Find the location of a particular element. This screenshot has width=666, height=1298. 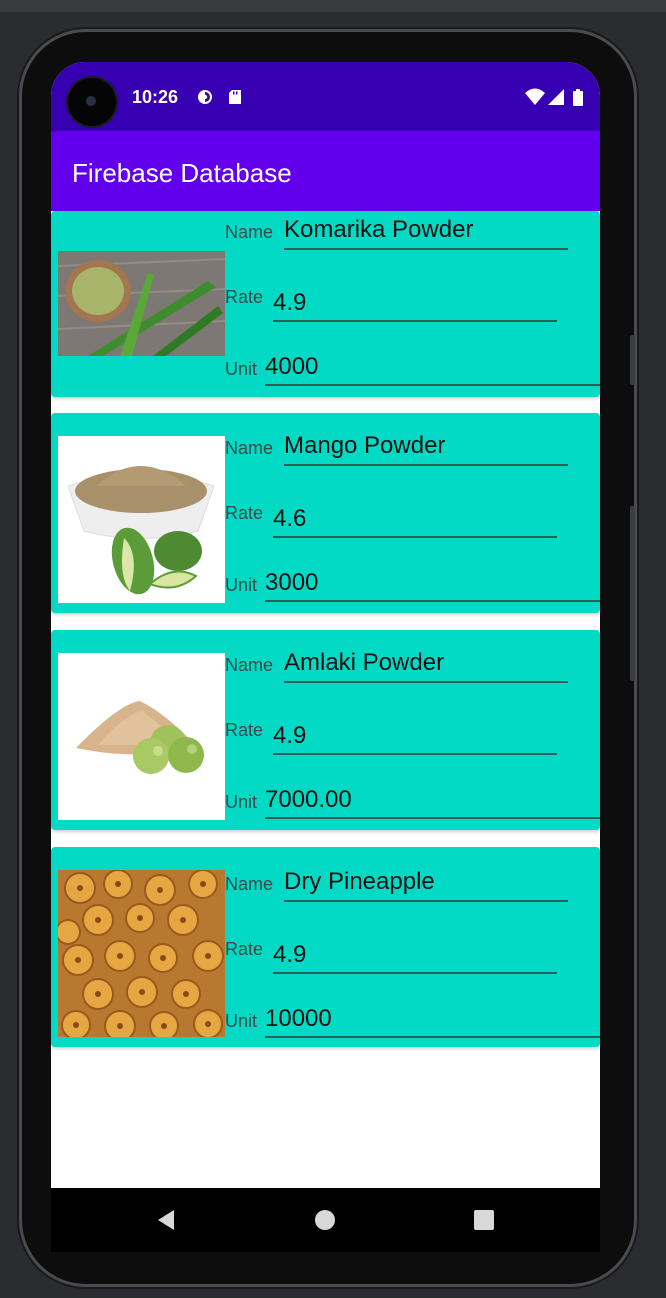

list-item: Name Amlaki Powder Rate 4.9 Unit 7000.00 is located at coordinates (325, 730).